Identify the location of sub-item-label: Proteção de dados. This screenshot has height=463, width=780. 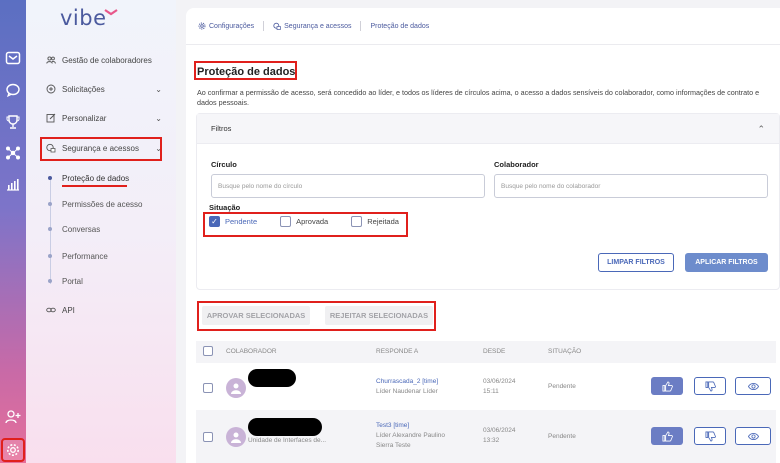
(96, 178).